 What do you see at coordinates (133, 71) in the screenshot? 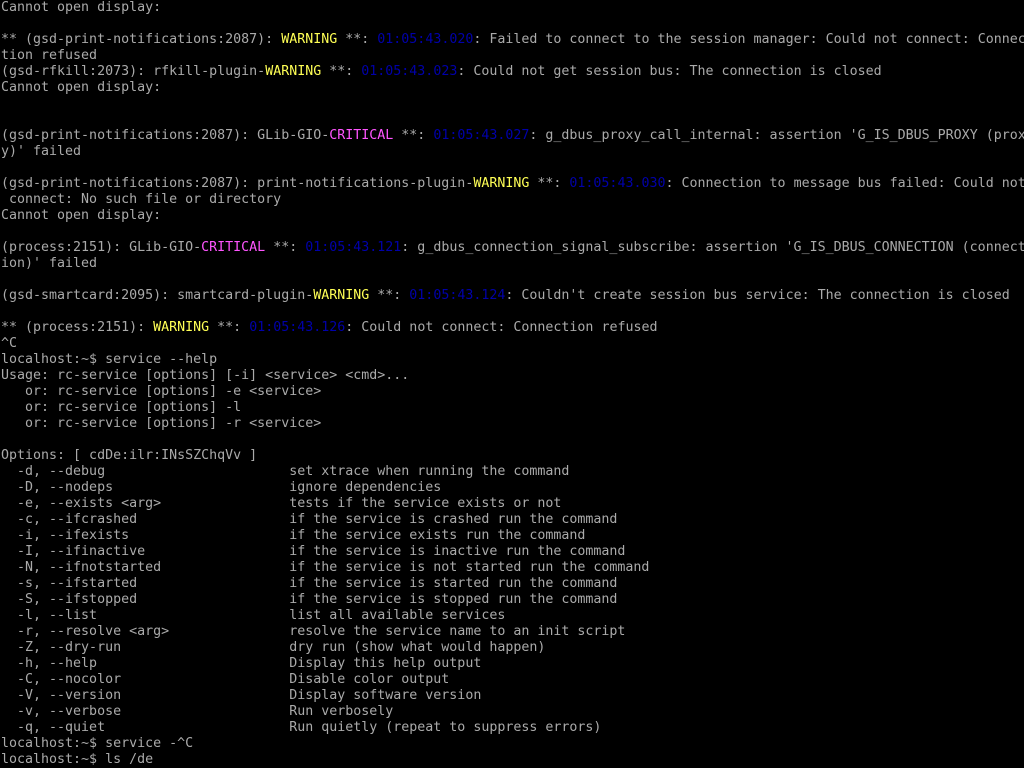
I see `console-text: (gsd-rfkill:2073): rfkill-plugin-` at bounding box center [133, 71].